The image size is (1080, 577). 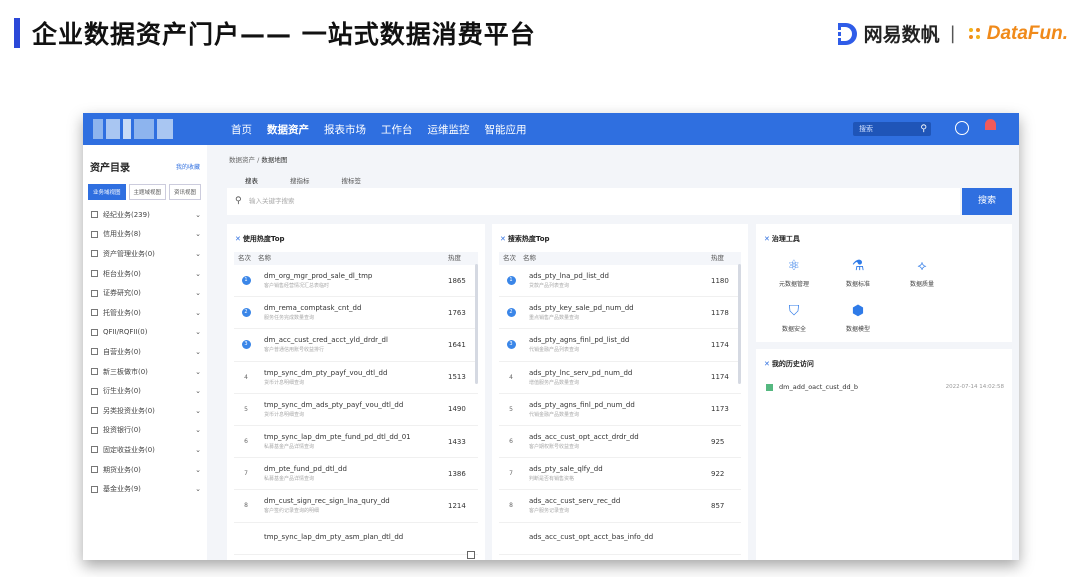 What do you see at coordinates (892, 129) in the screenshot?
I see `nav-search-input: 搜索 ⚲` at bounding box center [892, 129].